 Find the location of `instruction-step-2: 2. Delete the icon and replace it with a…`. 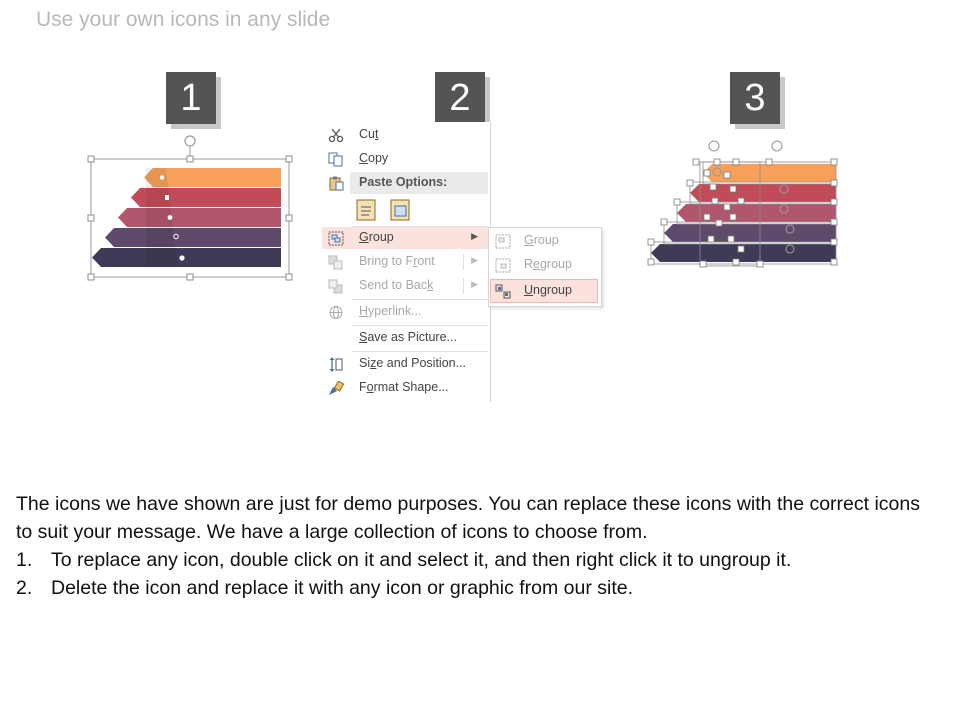

instruction-step-2: 2. Delete the icon and replace it with a… is located at coordinates (476, 588).